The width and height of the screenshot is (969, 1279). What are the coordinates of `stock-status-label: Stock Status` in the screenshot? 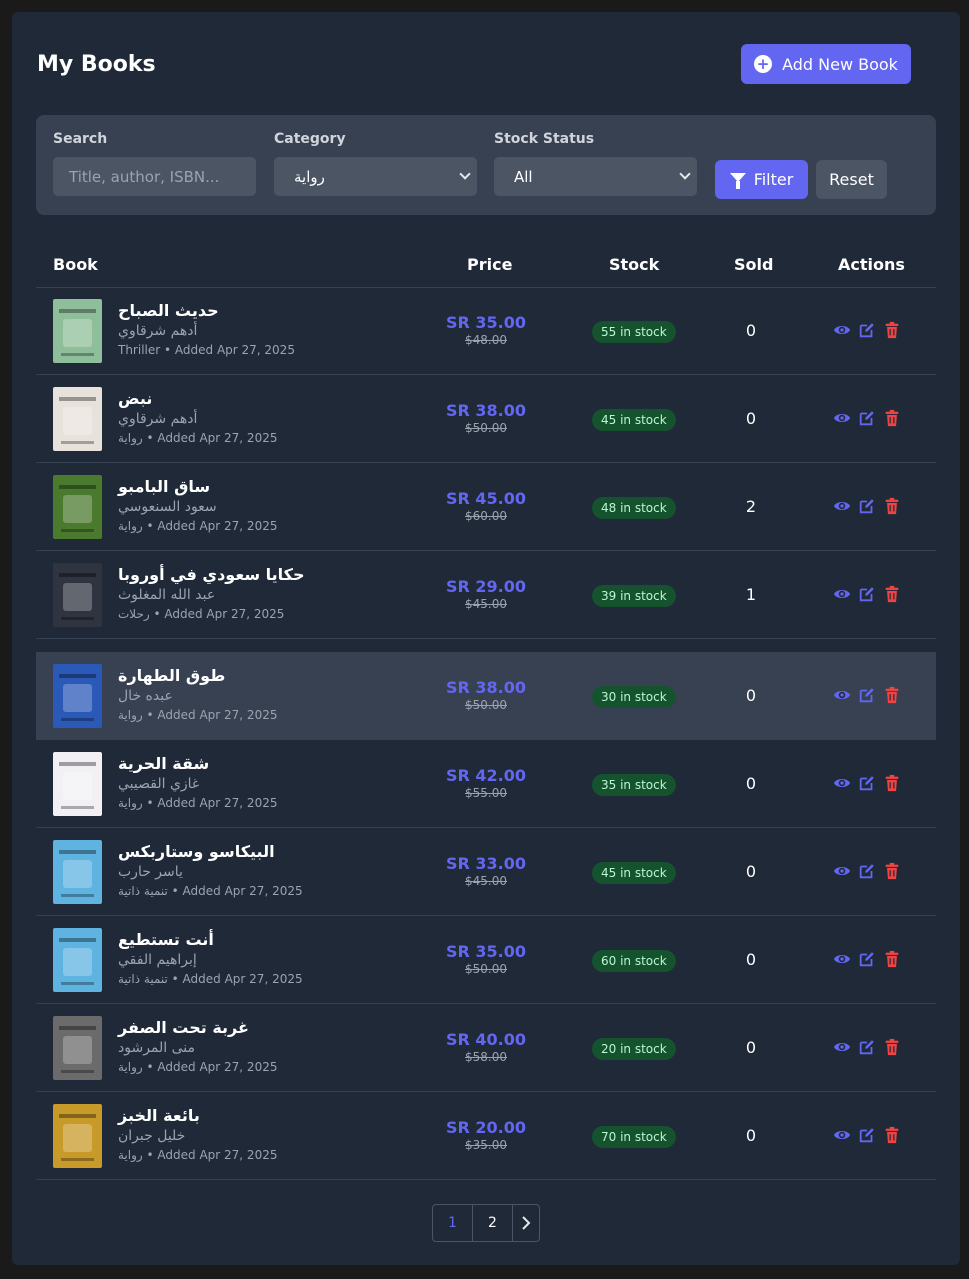 It's located at (544, 139).